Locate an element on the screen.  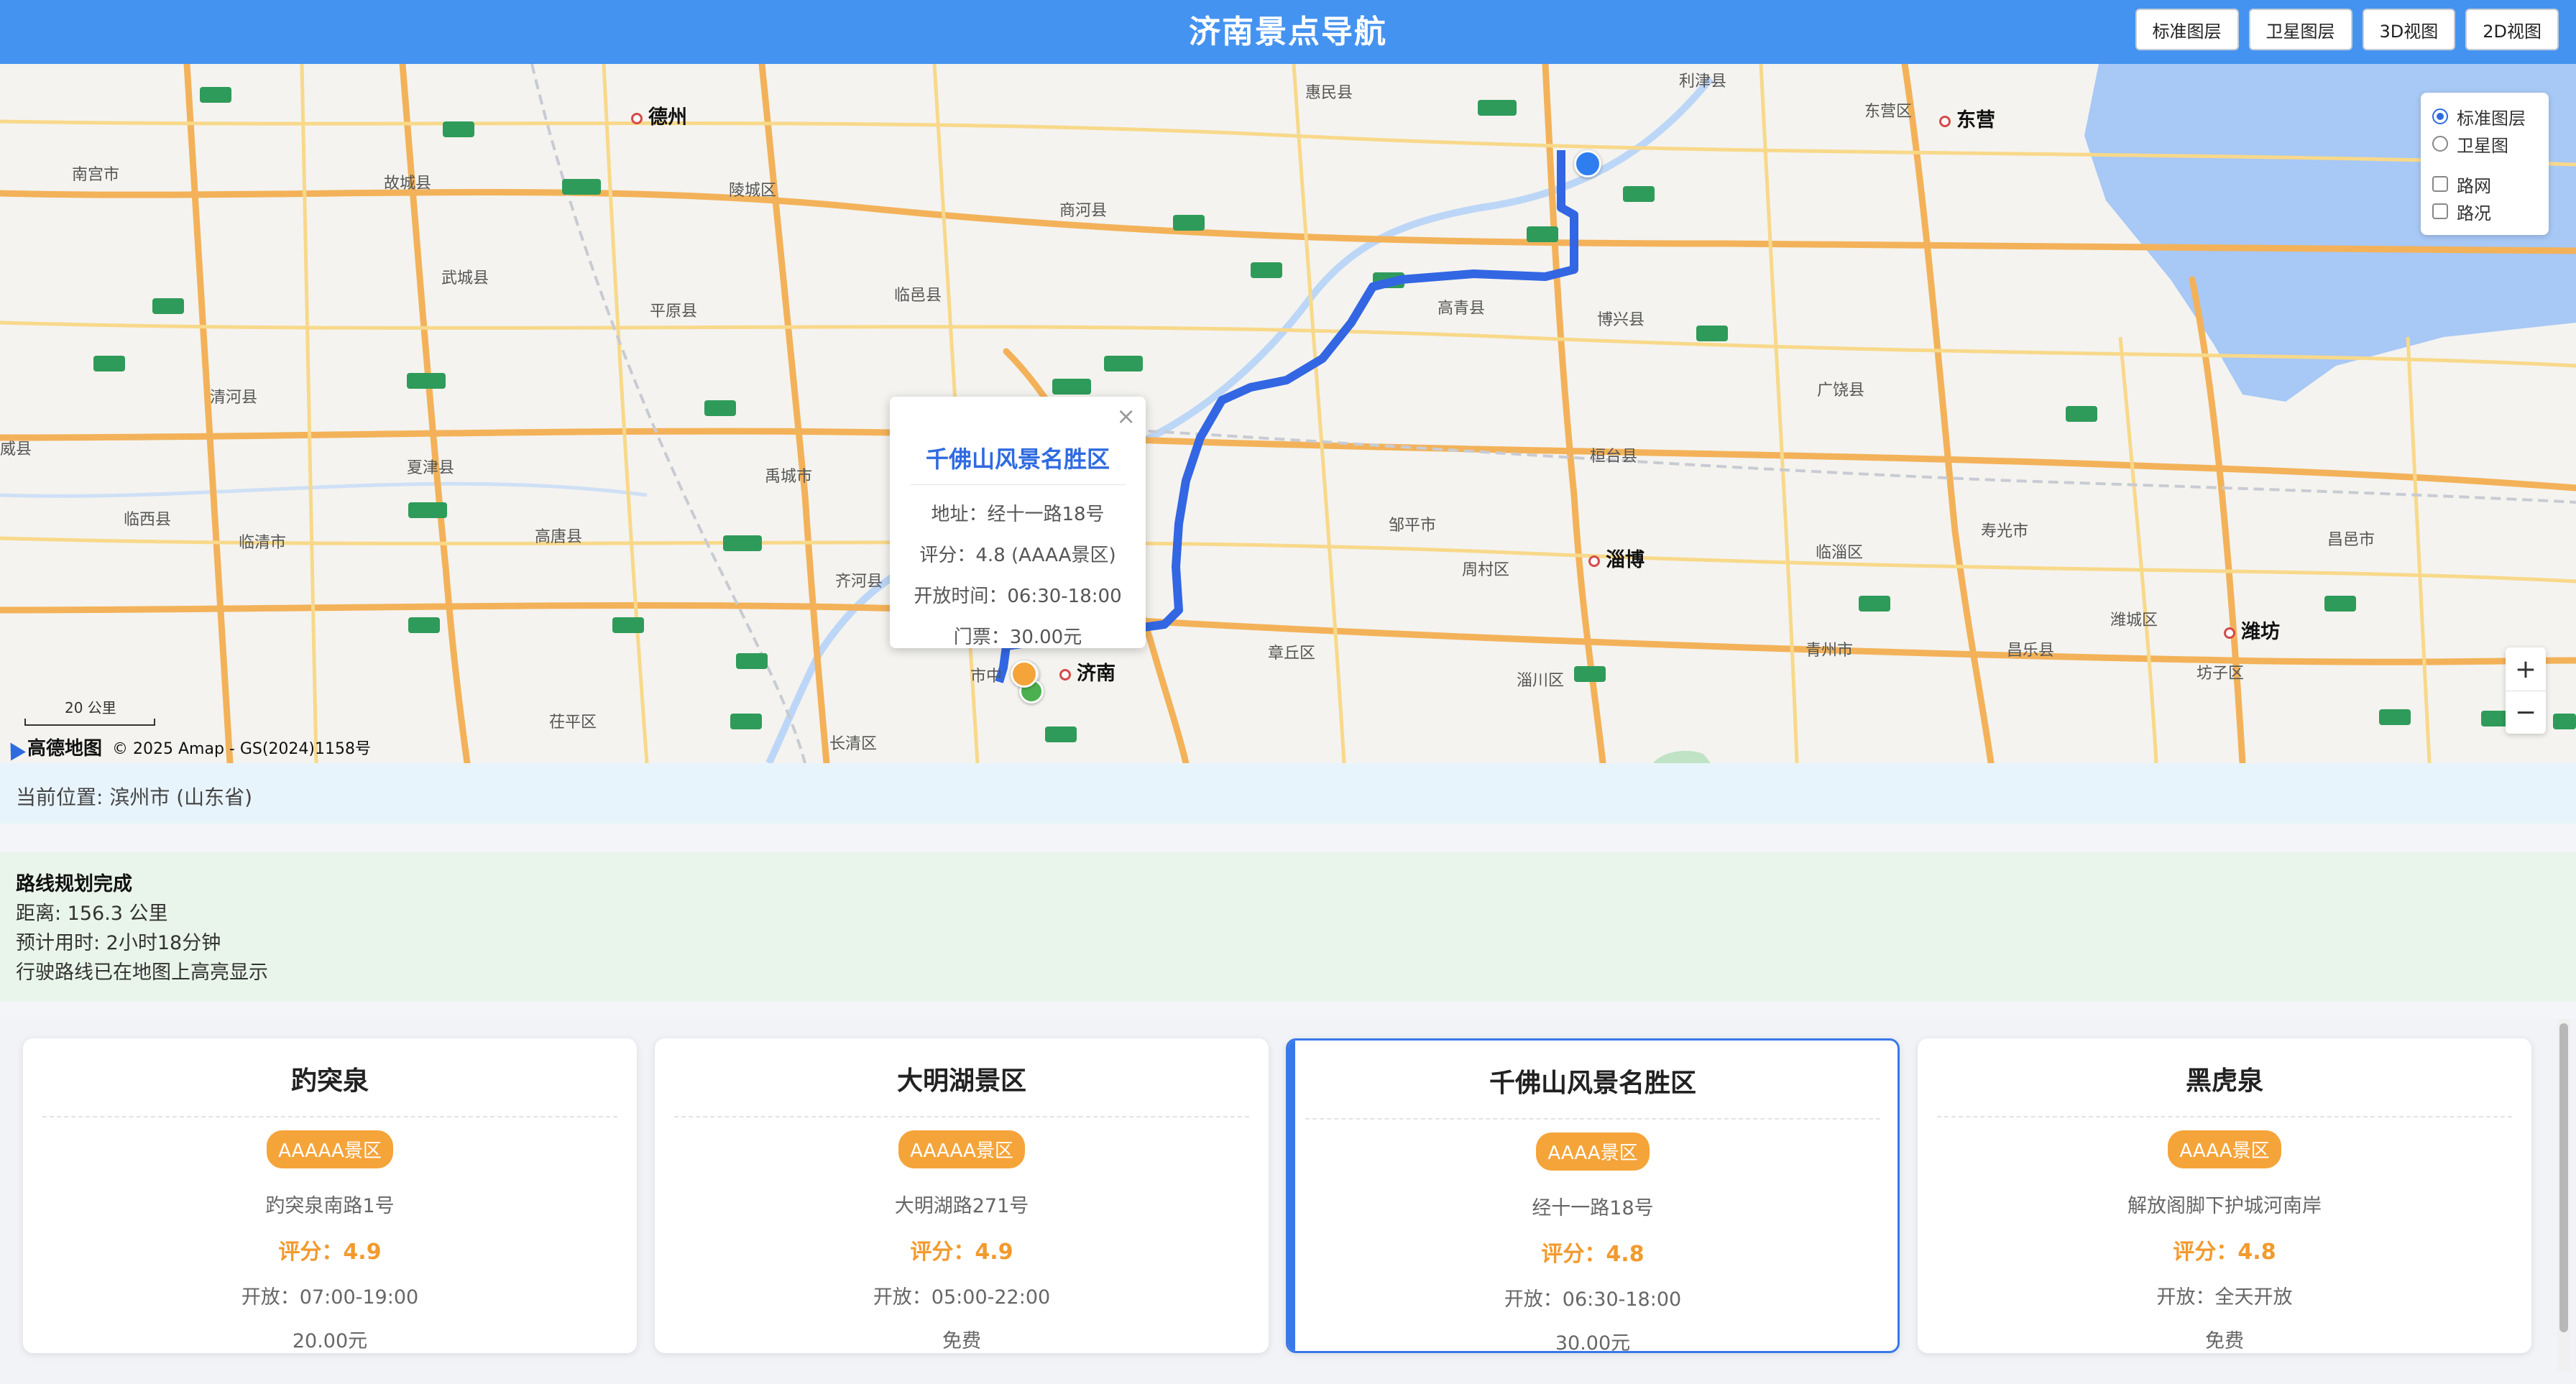
layer-option-standard: 标准图层 is located at coordinates (2484, 117).